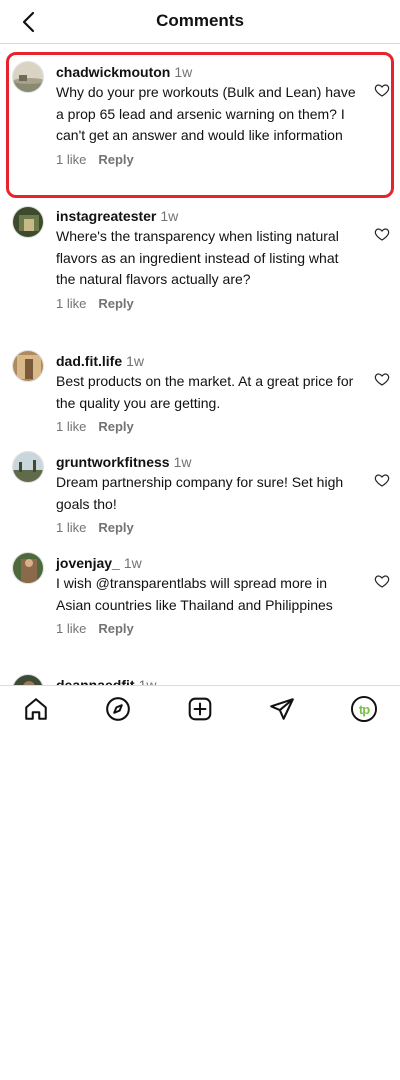  I want to click on comment-username: deannaedfit, so click(95, 681).